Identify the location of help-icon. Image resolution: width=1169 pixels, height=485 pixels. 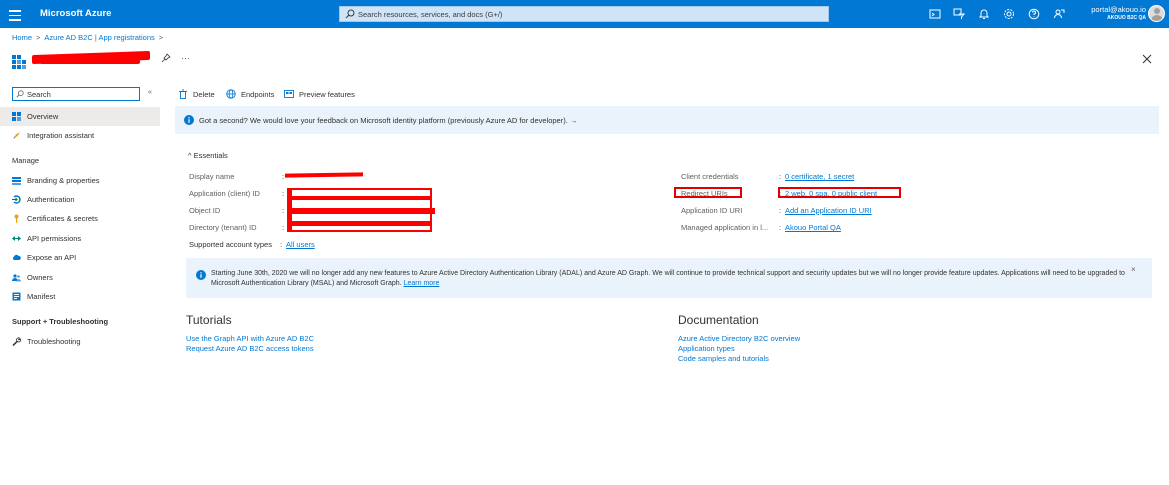
(1034, 14).